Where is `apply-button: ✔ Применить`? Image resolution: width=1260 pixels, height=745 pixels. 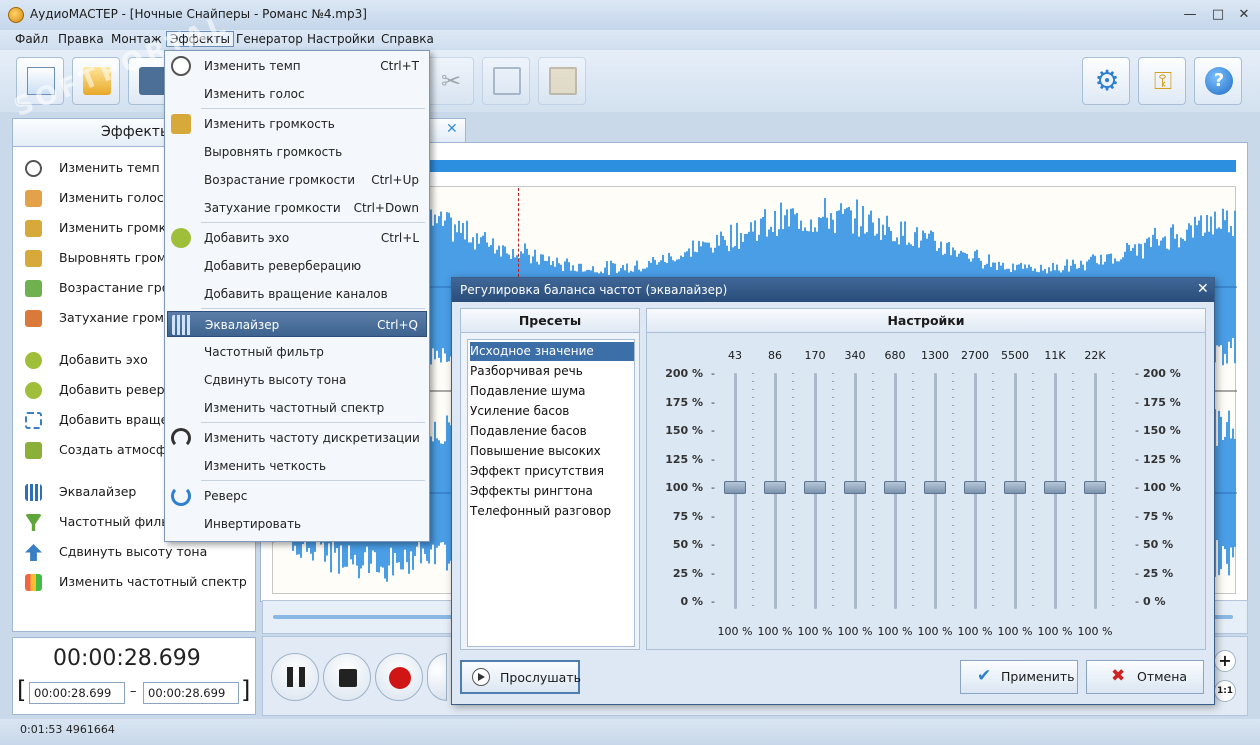 apply-button: ✔ Применить is located at coordinates (1019, 677).